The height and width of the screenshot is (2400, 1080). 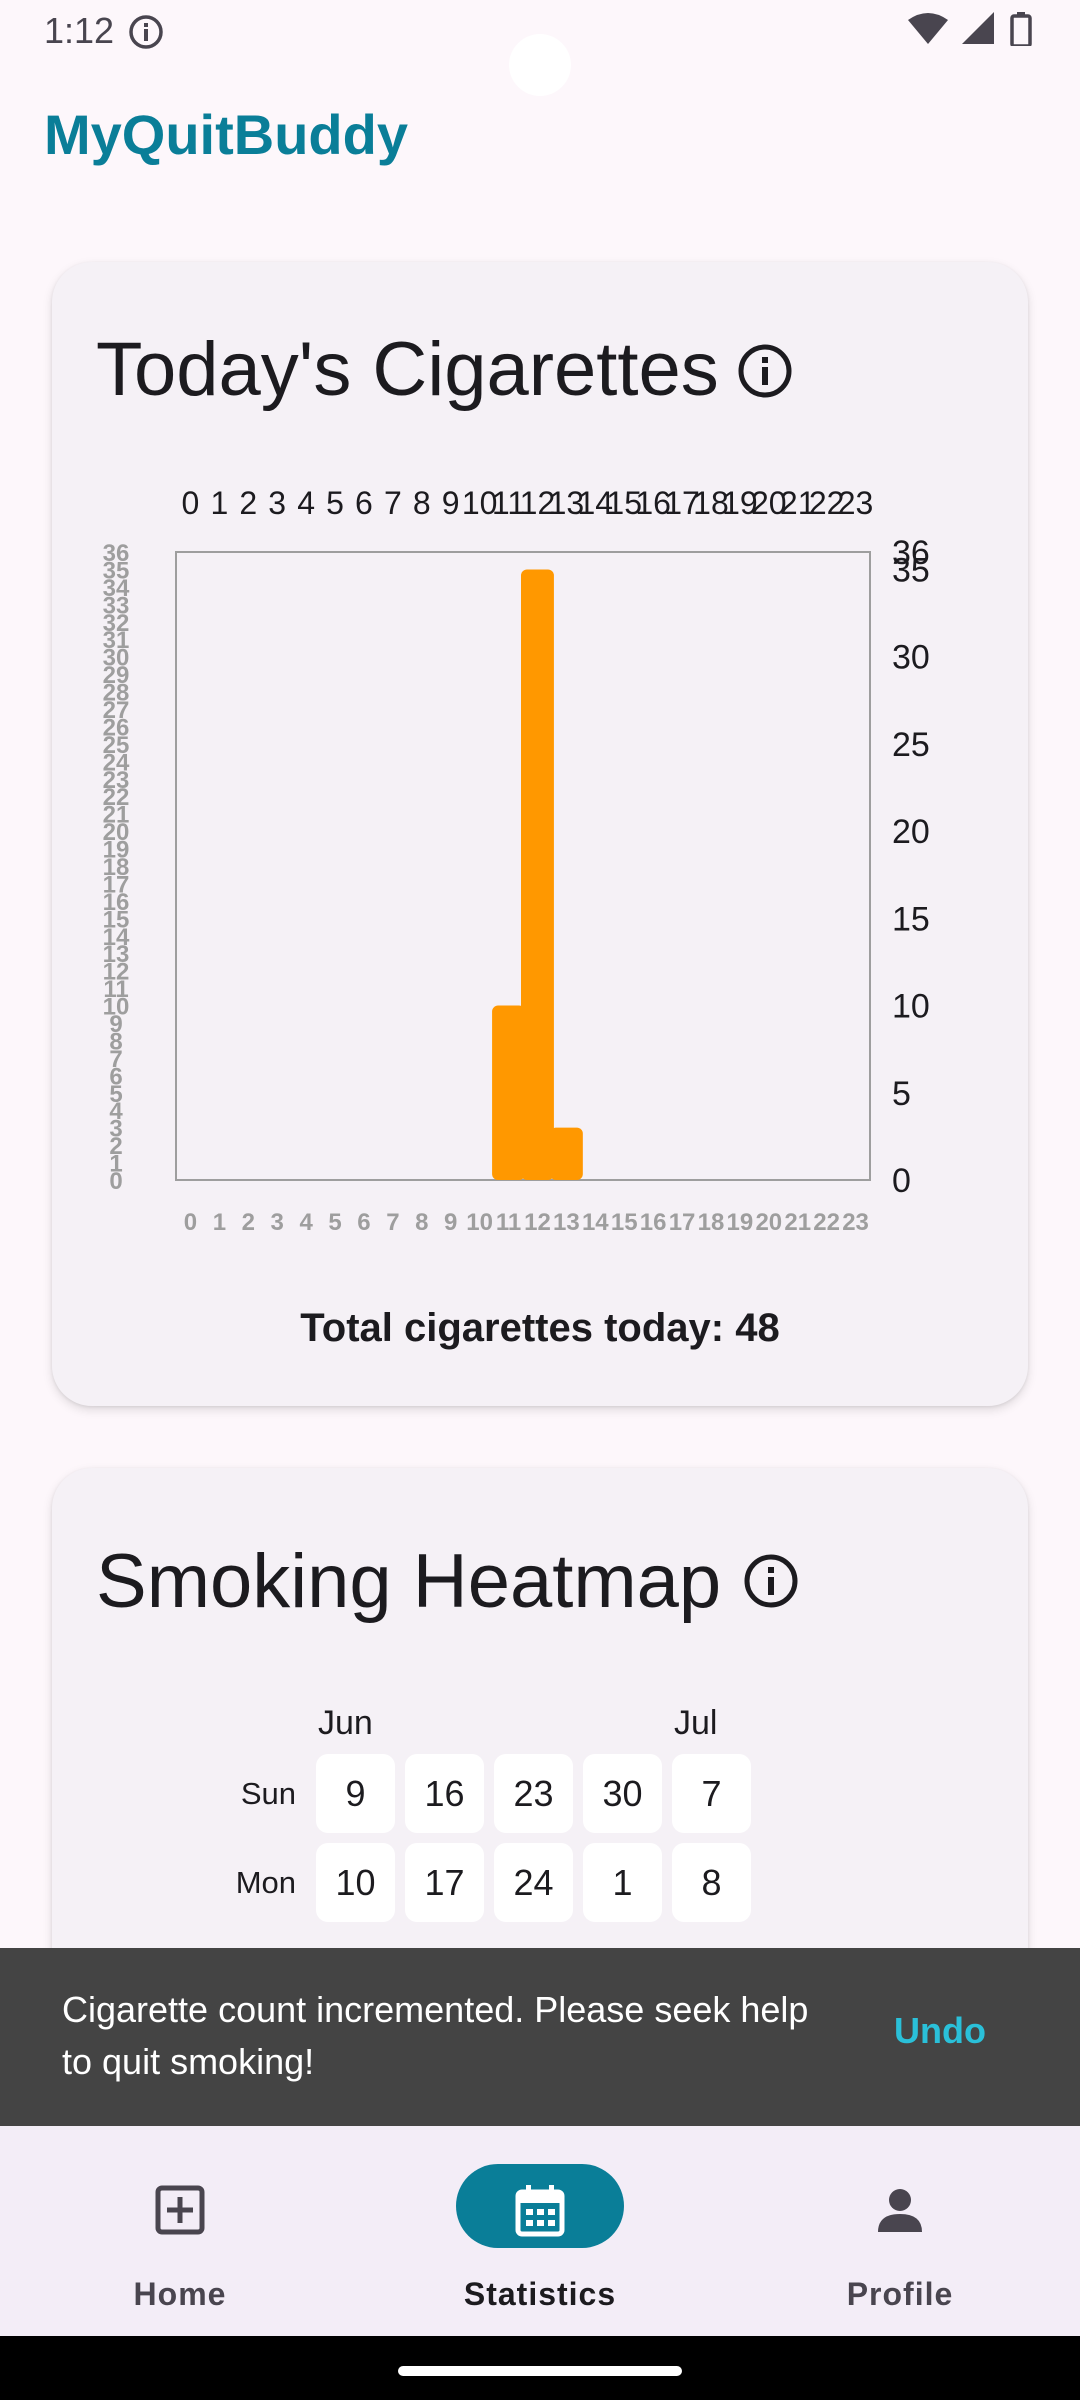 I want to click on bottom-axis-label: 4, so click(x=306, y=1222).